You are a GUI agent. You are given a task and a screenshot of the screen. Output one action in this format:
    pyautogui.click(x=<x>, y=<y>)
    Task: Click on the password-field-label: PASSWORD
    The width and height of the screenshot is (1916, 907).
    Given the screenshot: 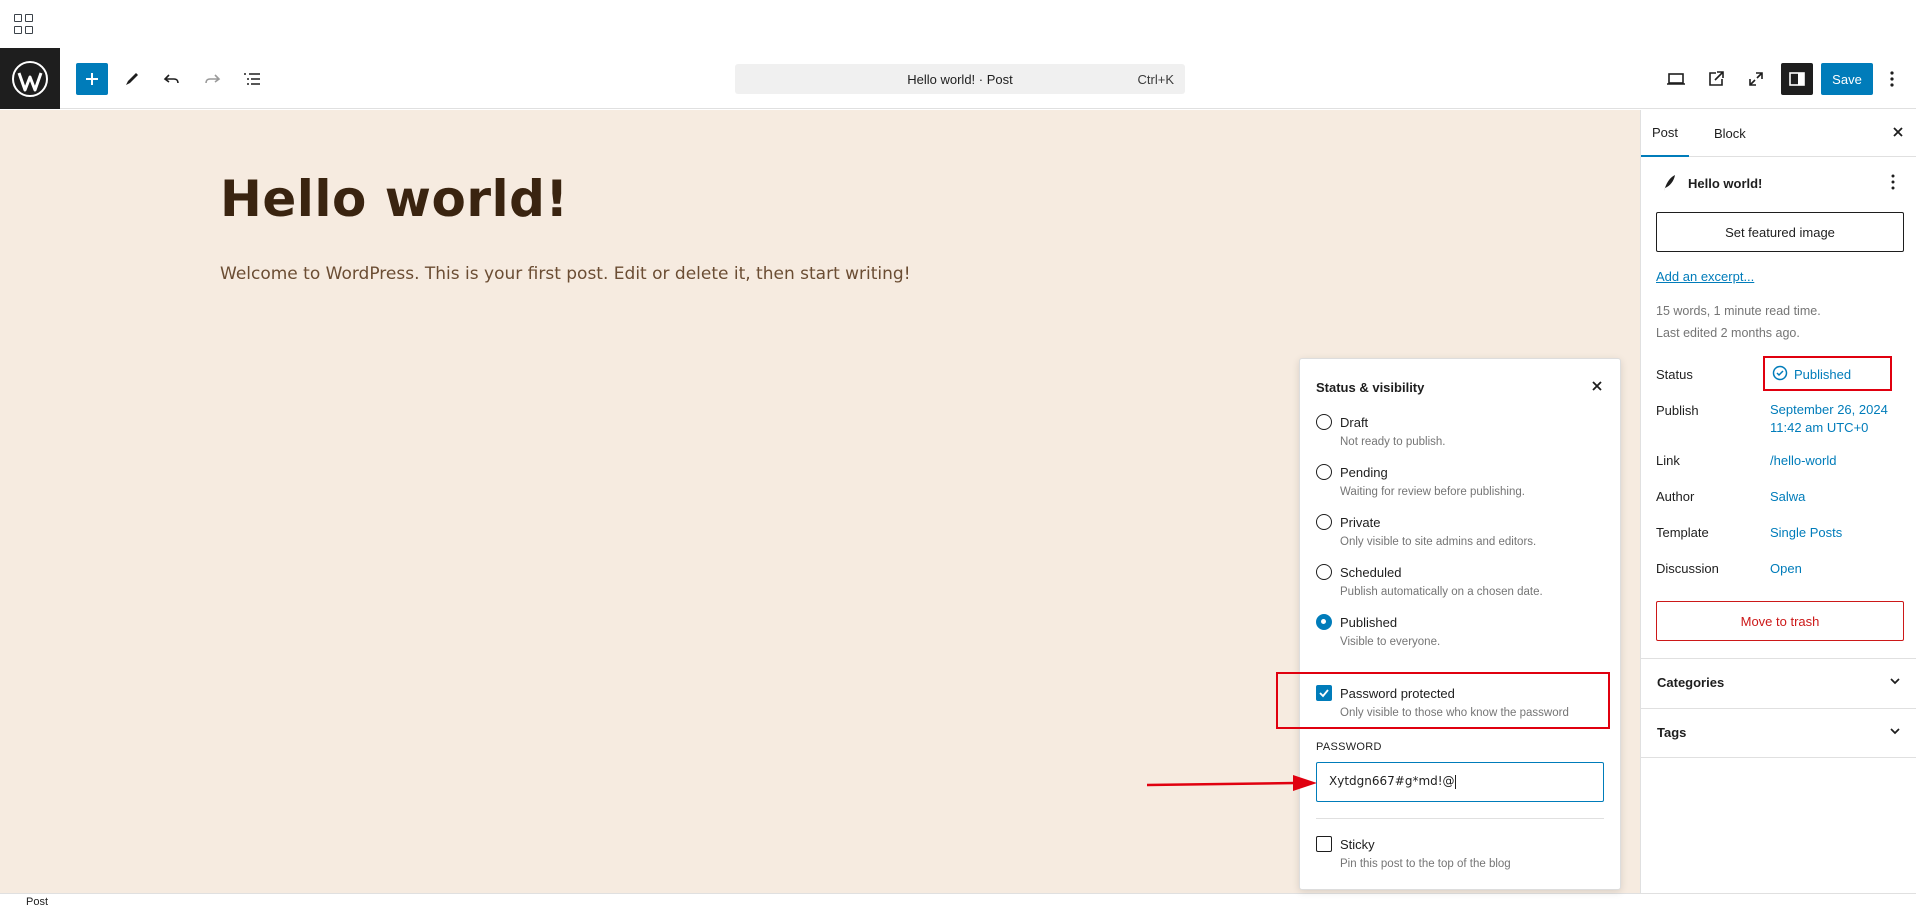 What is the action you would take?
    pyautogui.click(x=1349, y=747)
    